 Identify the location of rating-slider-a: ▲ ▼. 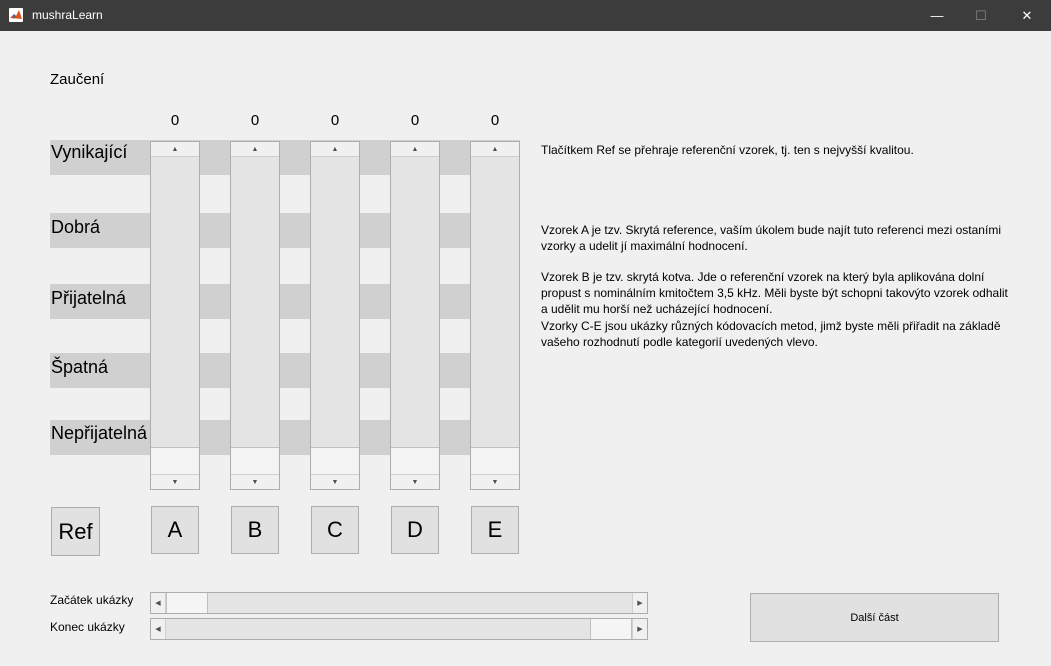
(175, 315).